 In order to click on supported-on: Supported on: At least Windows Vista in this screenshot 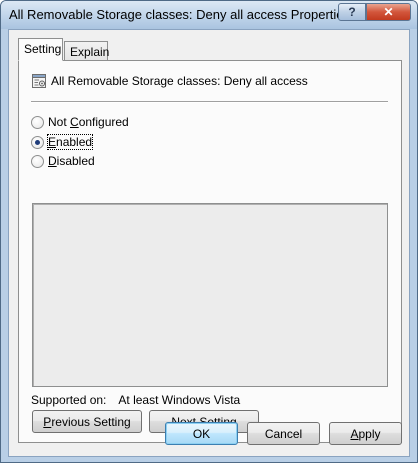, I will do `click(135, 400)`.